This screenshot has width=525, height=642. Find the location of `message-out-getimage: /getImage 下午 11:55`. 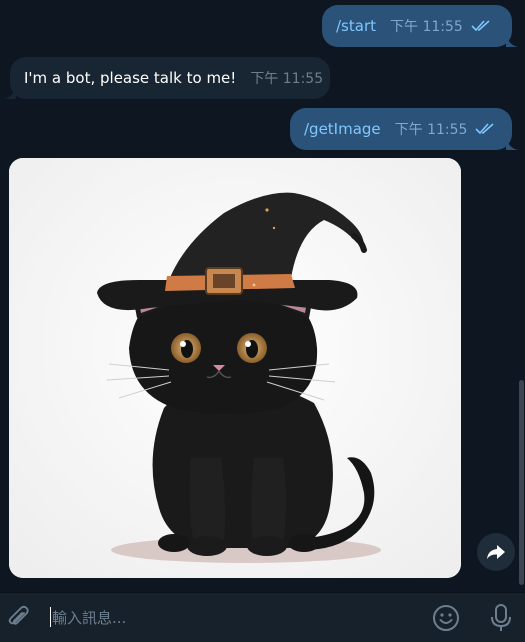

message-out-getimage: /getImage 下午 11:55 is located at coordinates (404, 129).